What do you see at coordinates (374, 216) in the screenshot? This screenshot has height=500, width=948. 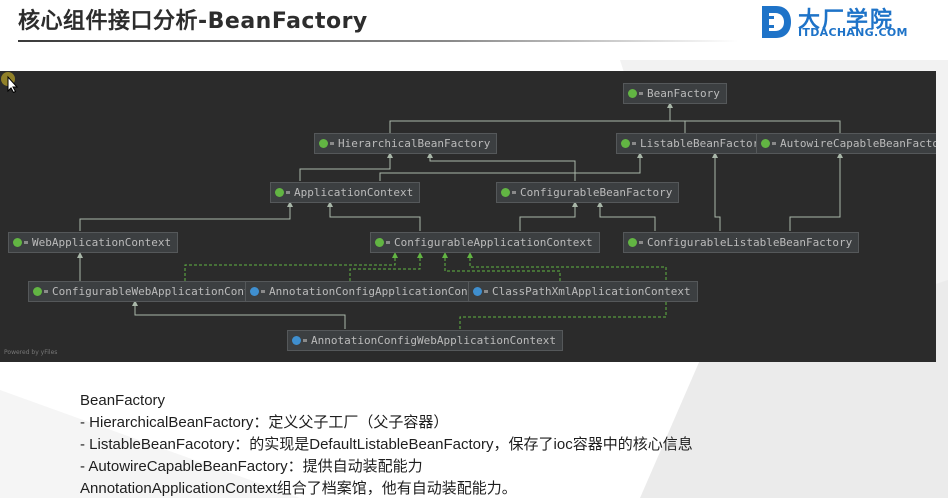 I see `edge-configappctx-to-appctx` at bounding box center [374, 216].